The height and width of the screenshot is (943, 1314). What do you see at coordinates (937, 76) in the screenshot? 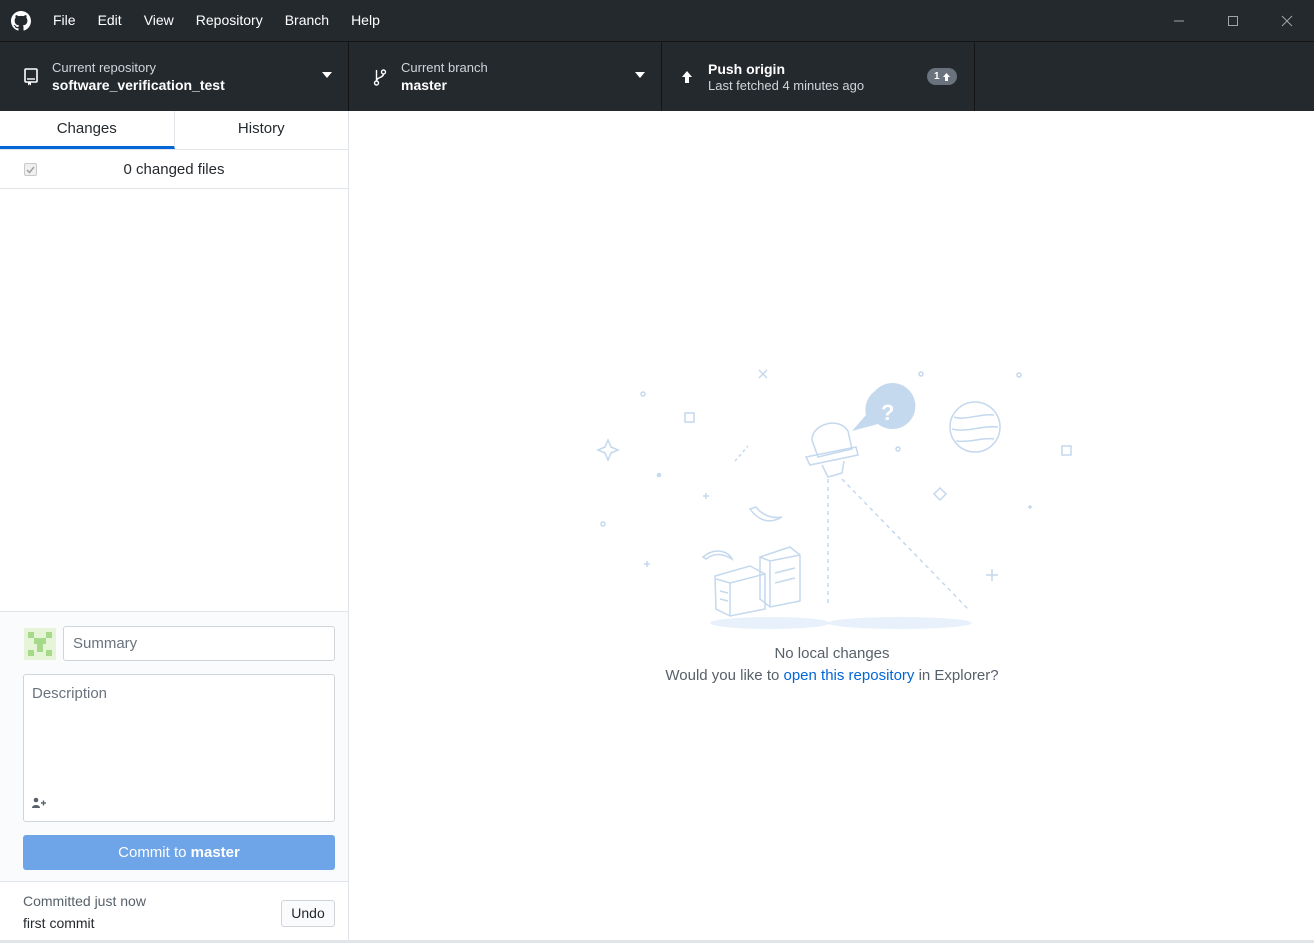
I see `ahead-count: 1` at bounding box center [937, 76].